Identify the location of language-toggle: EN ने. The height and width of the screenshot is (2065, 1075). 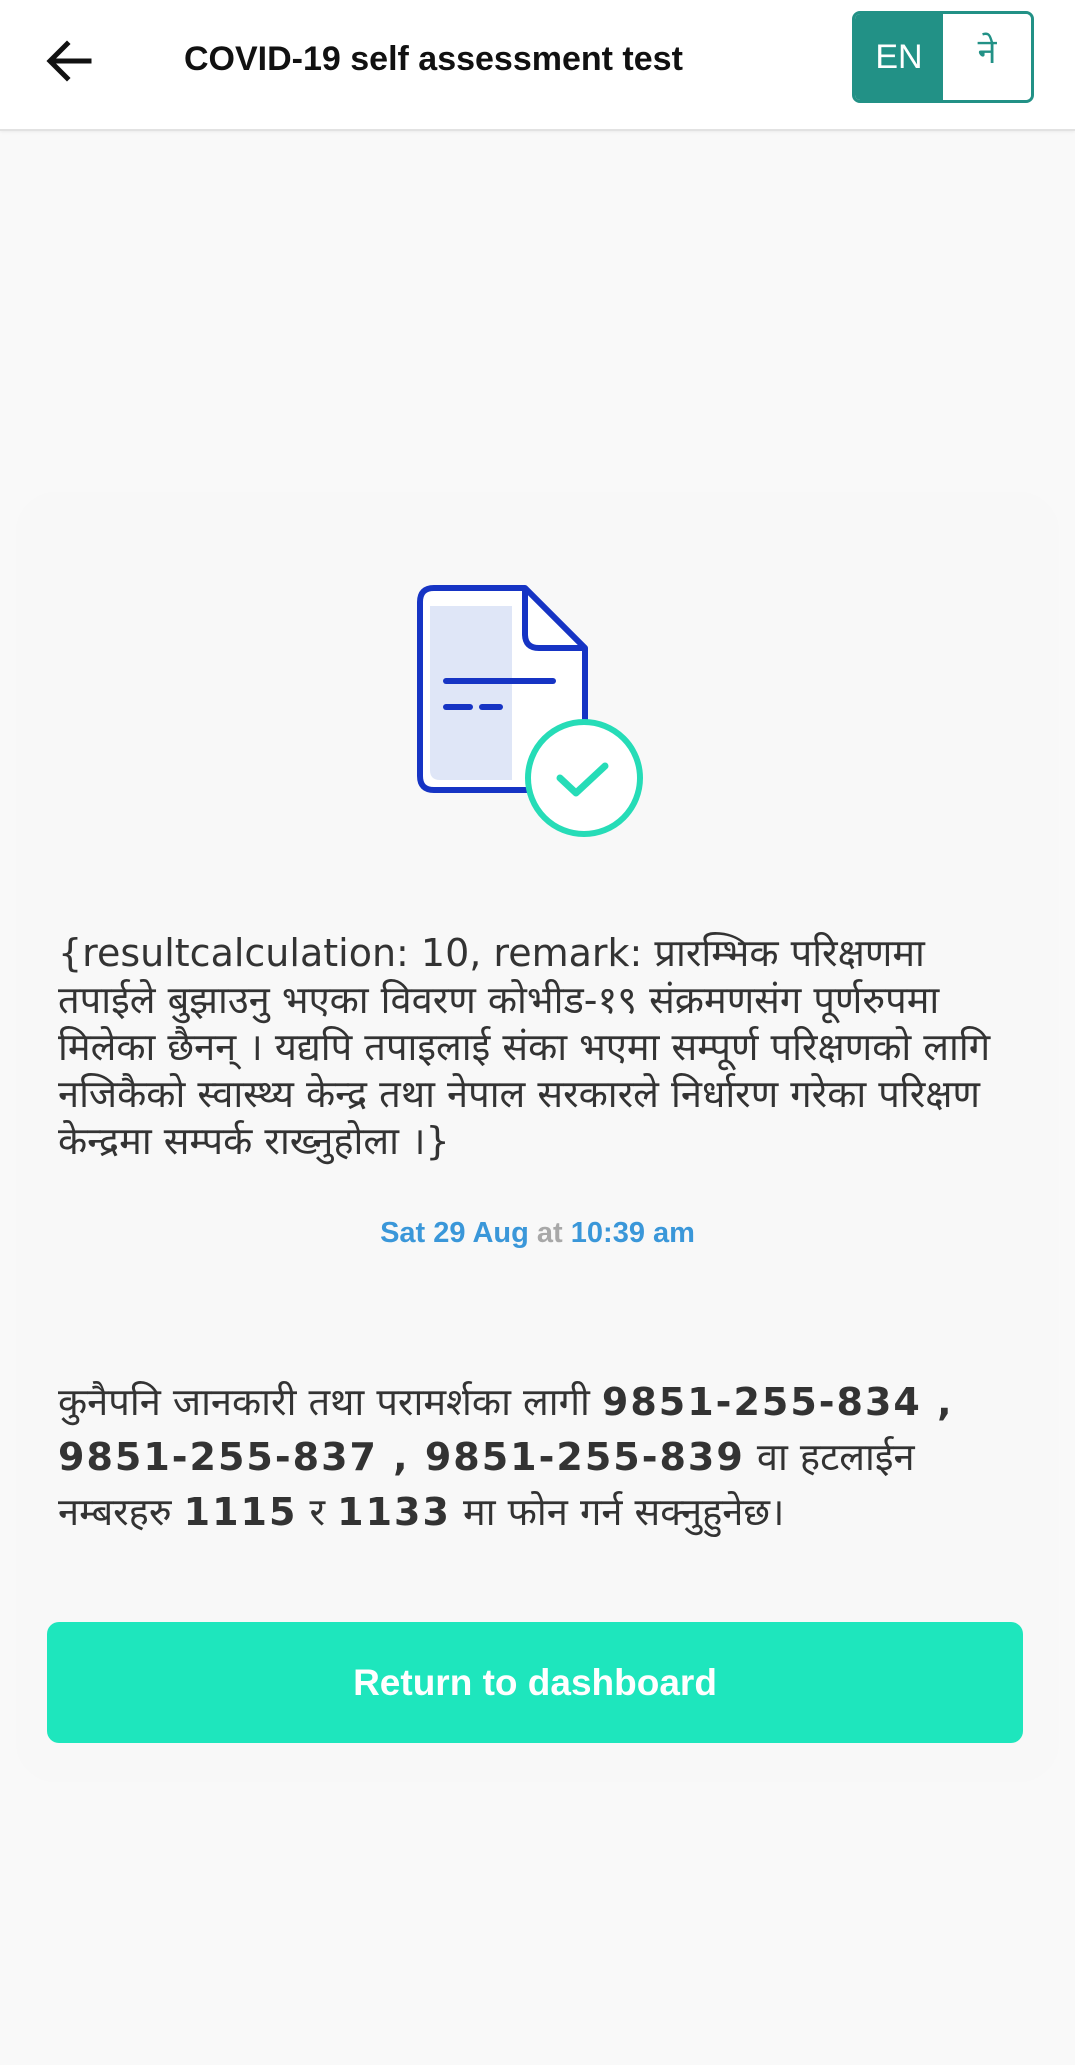
(943, 57).